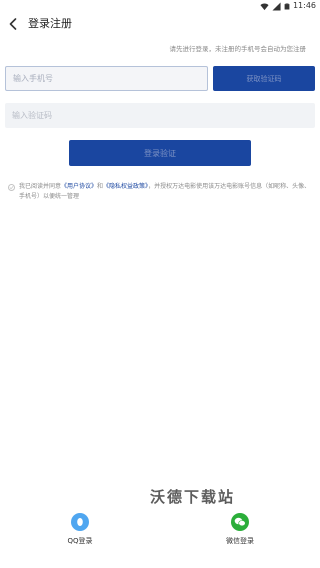 This screenshot has width=320, height=568. I want to click on verification-code-input, so click(160, 115).